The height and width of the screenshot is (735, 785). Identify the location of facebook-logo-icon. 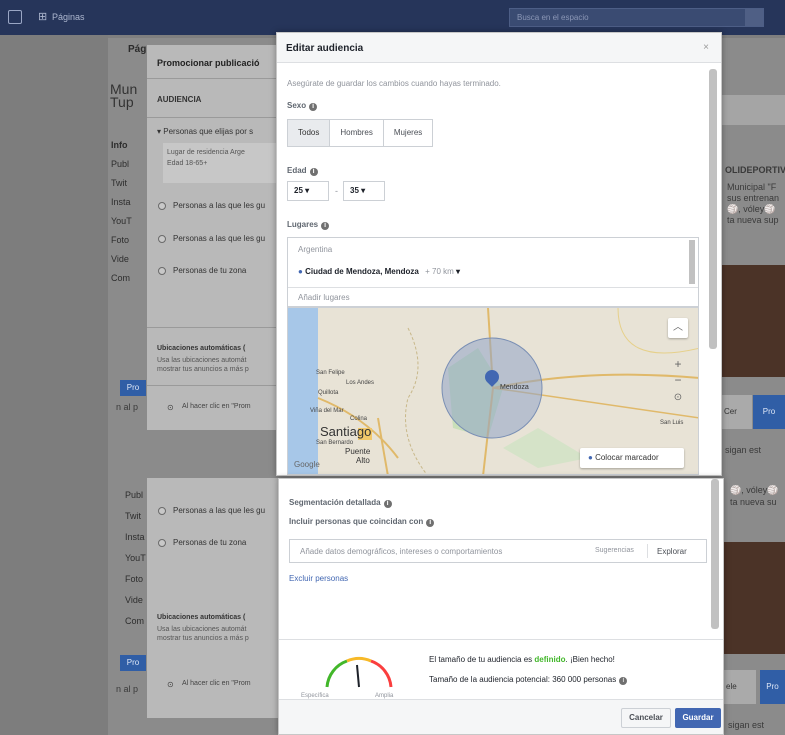
(15, 17).